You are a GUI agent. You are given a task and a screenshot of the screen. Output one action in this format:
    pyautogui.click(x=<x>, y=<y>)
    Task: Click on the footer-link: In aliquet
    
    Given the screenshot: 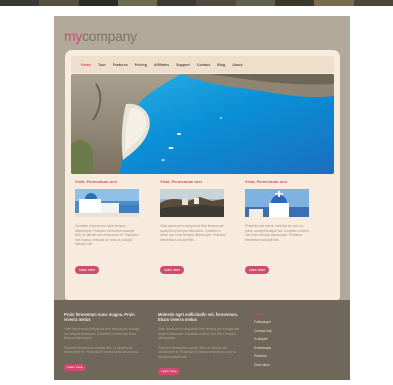 What is the action you would take?
    pyautogui.click(x=294, y=339)
    